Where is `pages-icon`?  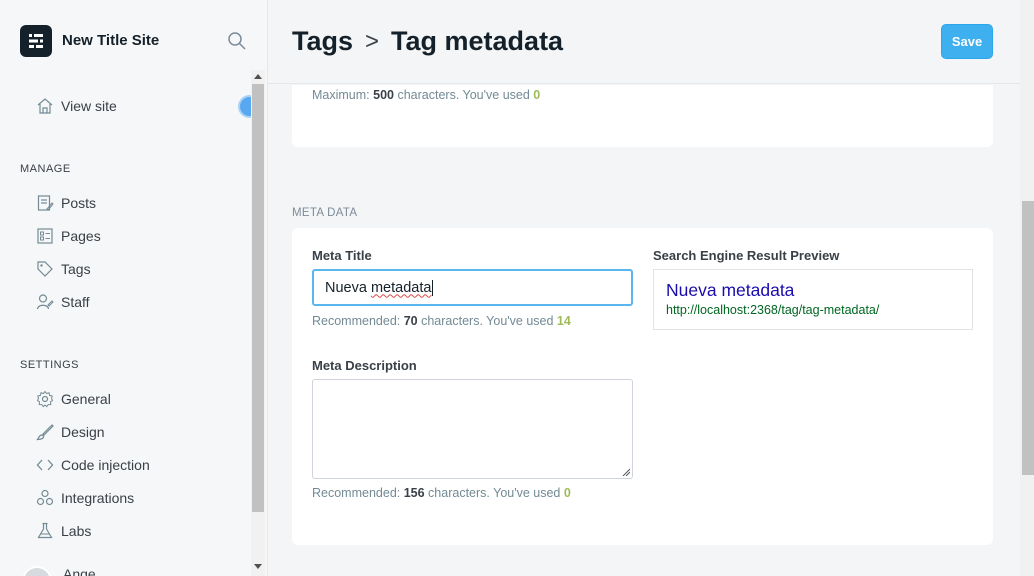 pages-icon is located at coordinates (45, 236).